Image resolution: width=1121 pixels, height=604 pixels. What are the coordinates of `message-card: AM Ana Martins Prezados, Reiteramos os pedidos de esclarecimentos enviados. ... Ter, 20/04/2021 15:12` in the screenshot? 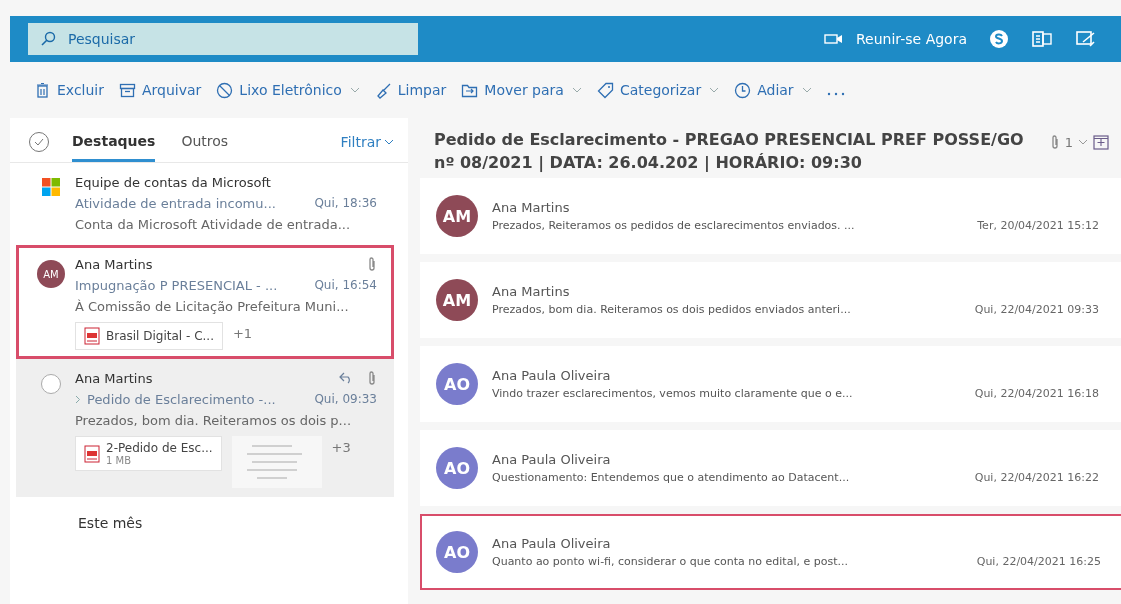 It's located at (770, 216).